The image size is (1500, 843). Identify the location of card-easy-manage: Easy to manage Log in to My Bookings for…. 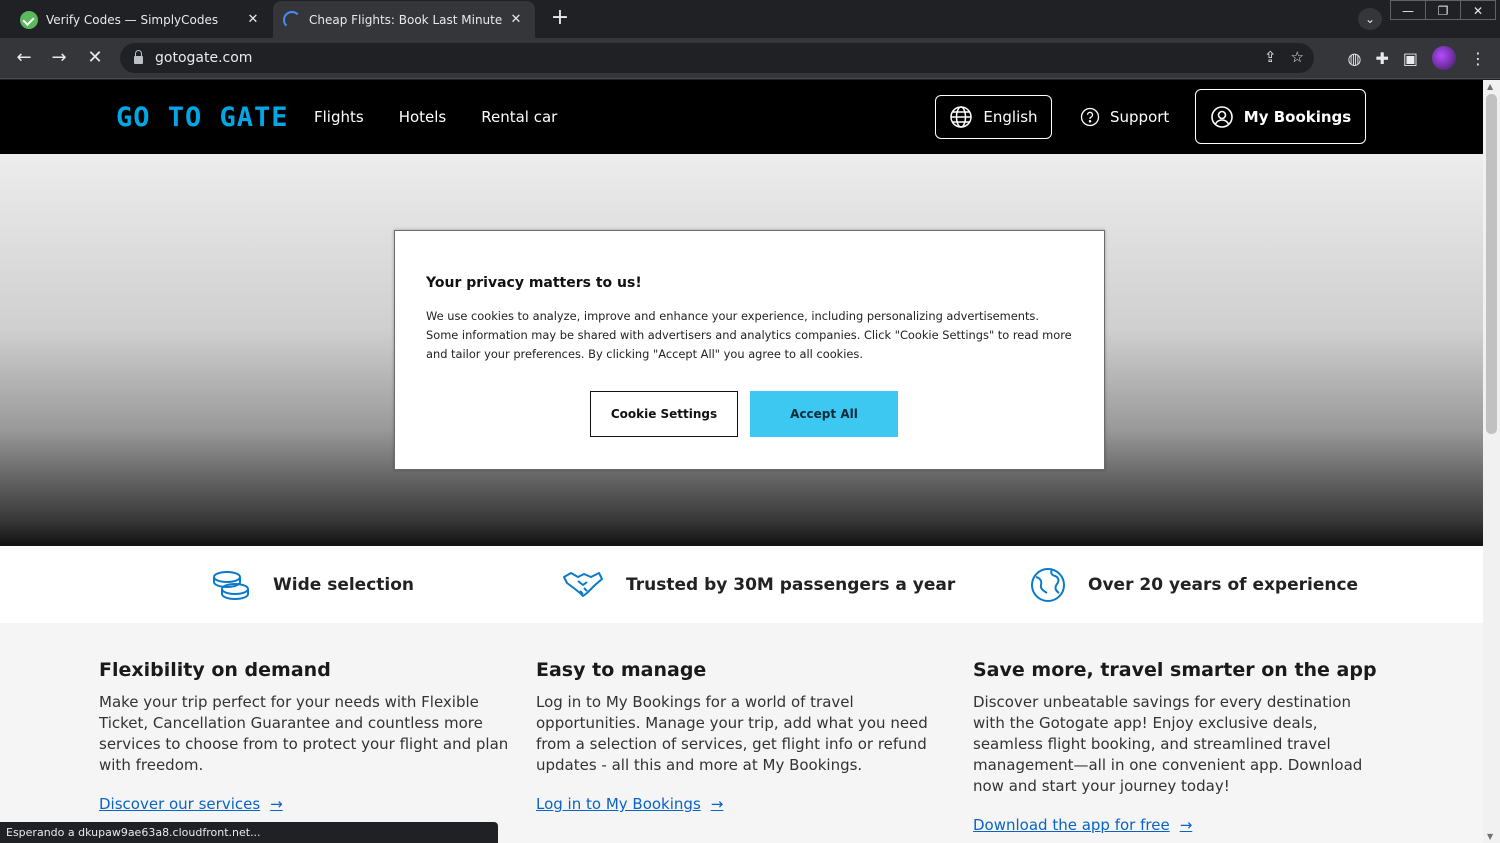
(741, 736).